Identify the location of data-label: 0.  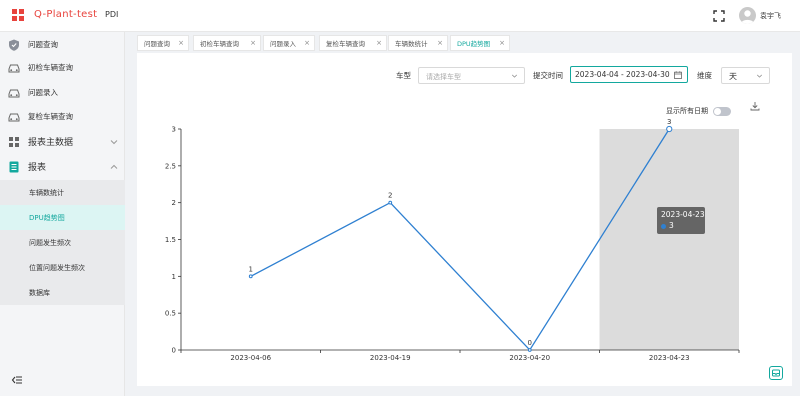
(530, 343).